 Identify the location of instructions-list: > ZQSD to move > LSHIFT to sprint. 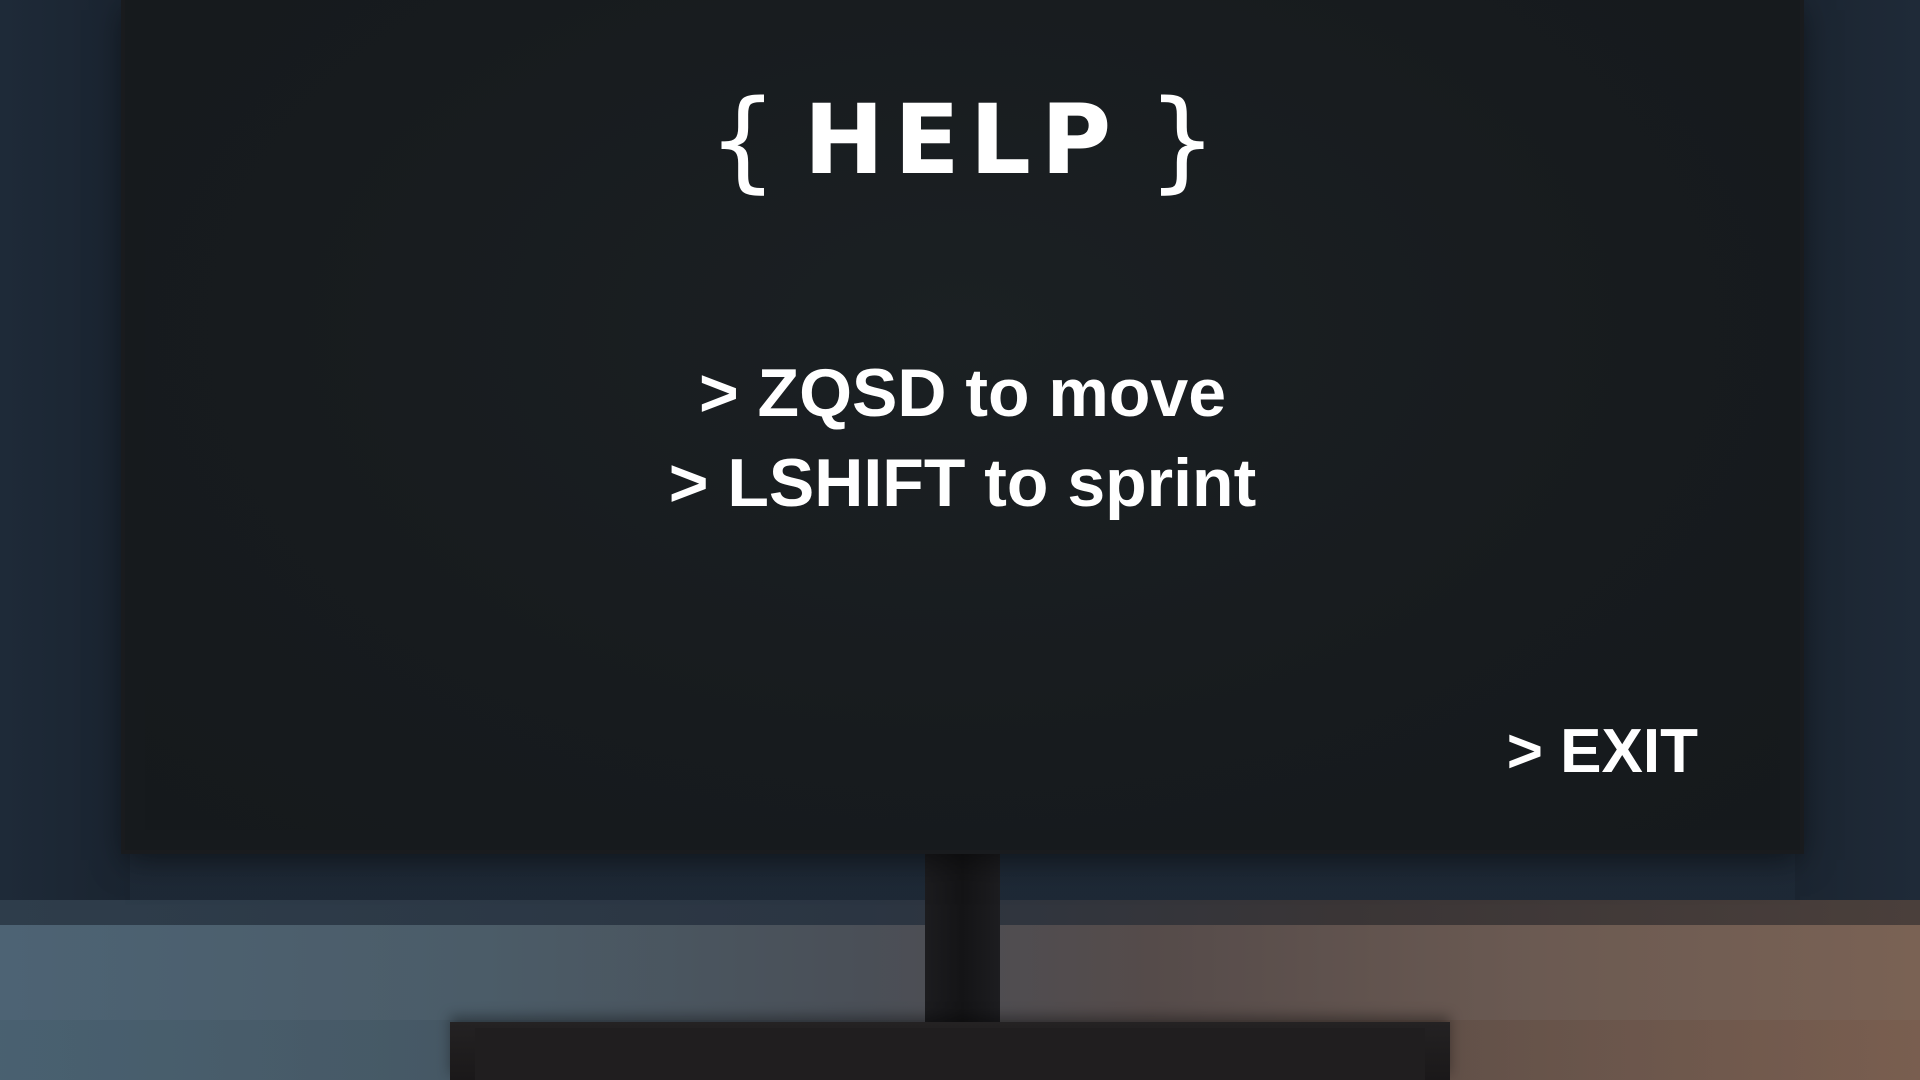
(962, 438).